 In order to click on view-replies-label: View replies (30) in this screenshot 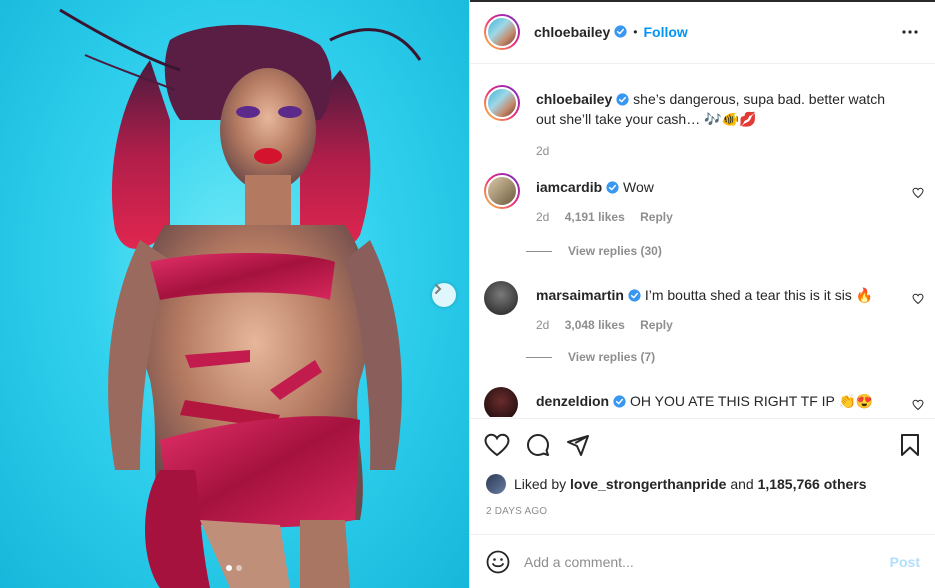, I will do `click(615, 251)`.